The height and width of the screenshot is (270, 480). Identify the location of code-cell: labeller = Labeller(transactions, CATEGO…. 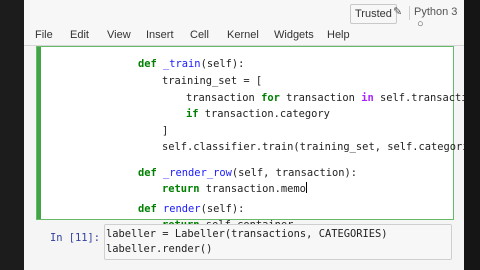
(278, 242).